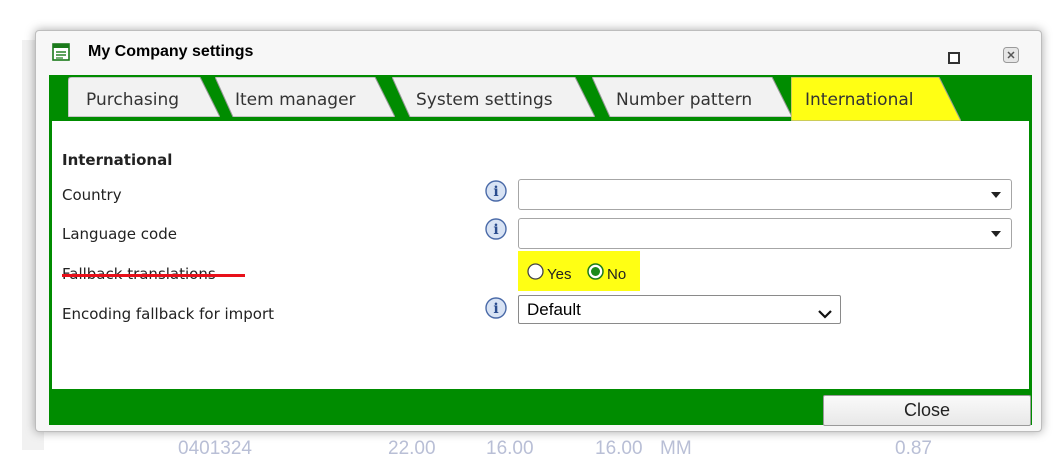 This screenshot has height=460, width=1063. I want to click on encoding-fallback-label: Encoding fallback for import, so click(168, 314).